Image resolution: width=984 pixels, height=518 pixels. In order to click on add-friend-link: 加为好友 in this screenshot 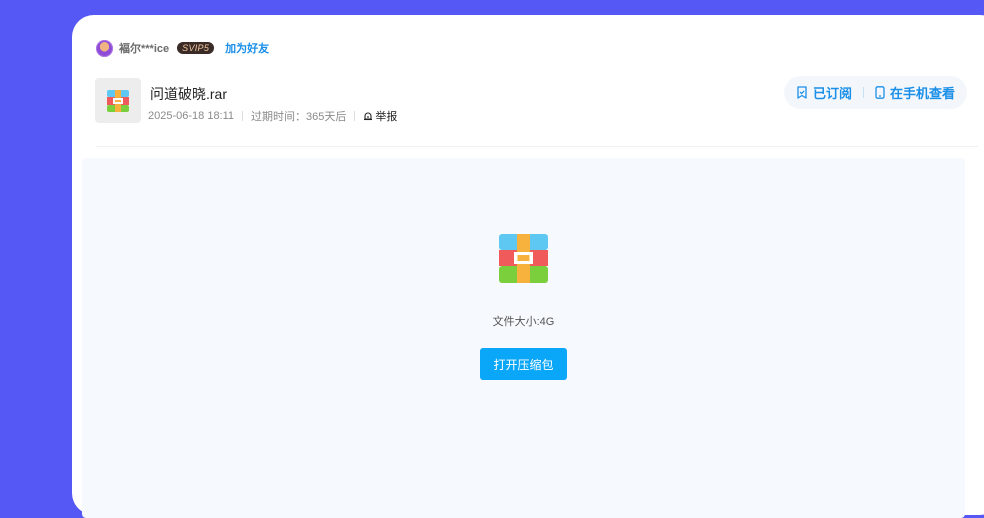, I will do `click(247, 48)`.